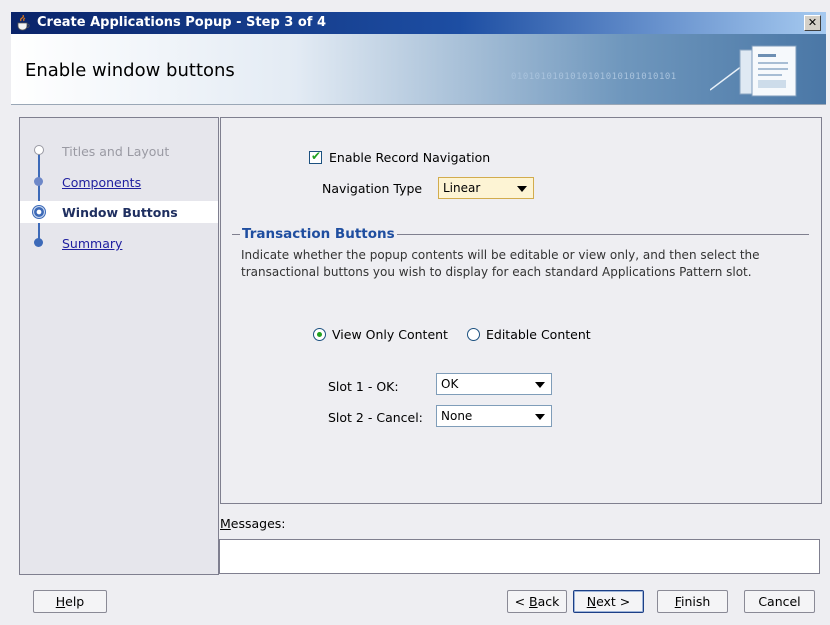 The height and width of the screenshot is (625, 830). Describe the element at coordinates (457, 416) in the screenshot. I see `slot2-value: None` at that location.